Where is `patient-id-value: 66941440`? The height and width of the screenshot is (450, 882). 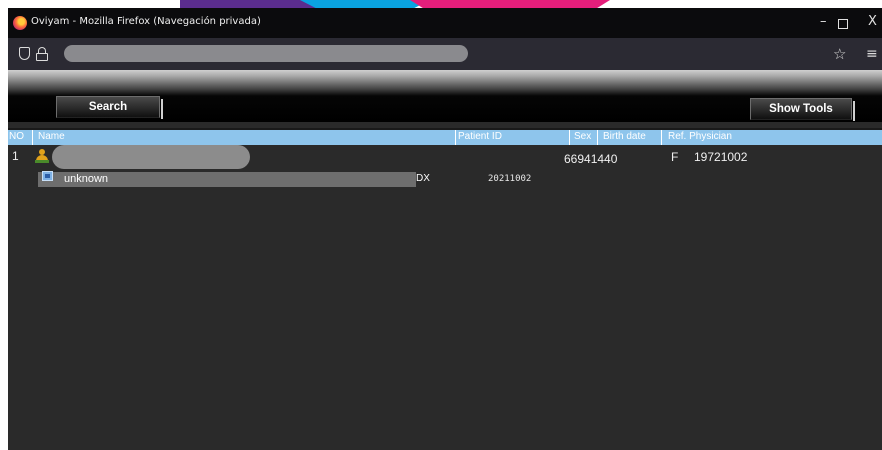
patient-id-value: 66941440 is located at coordinates (591, 159).